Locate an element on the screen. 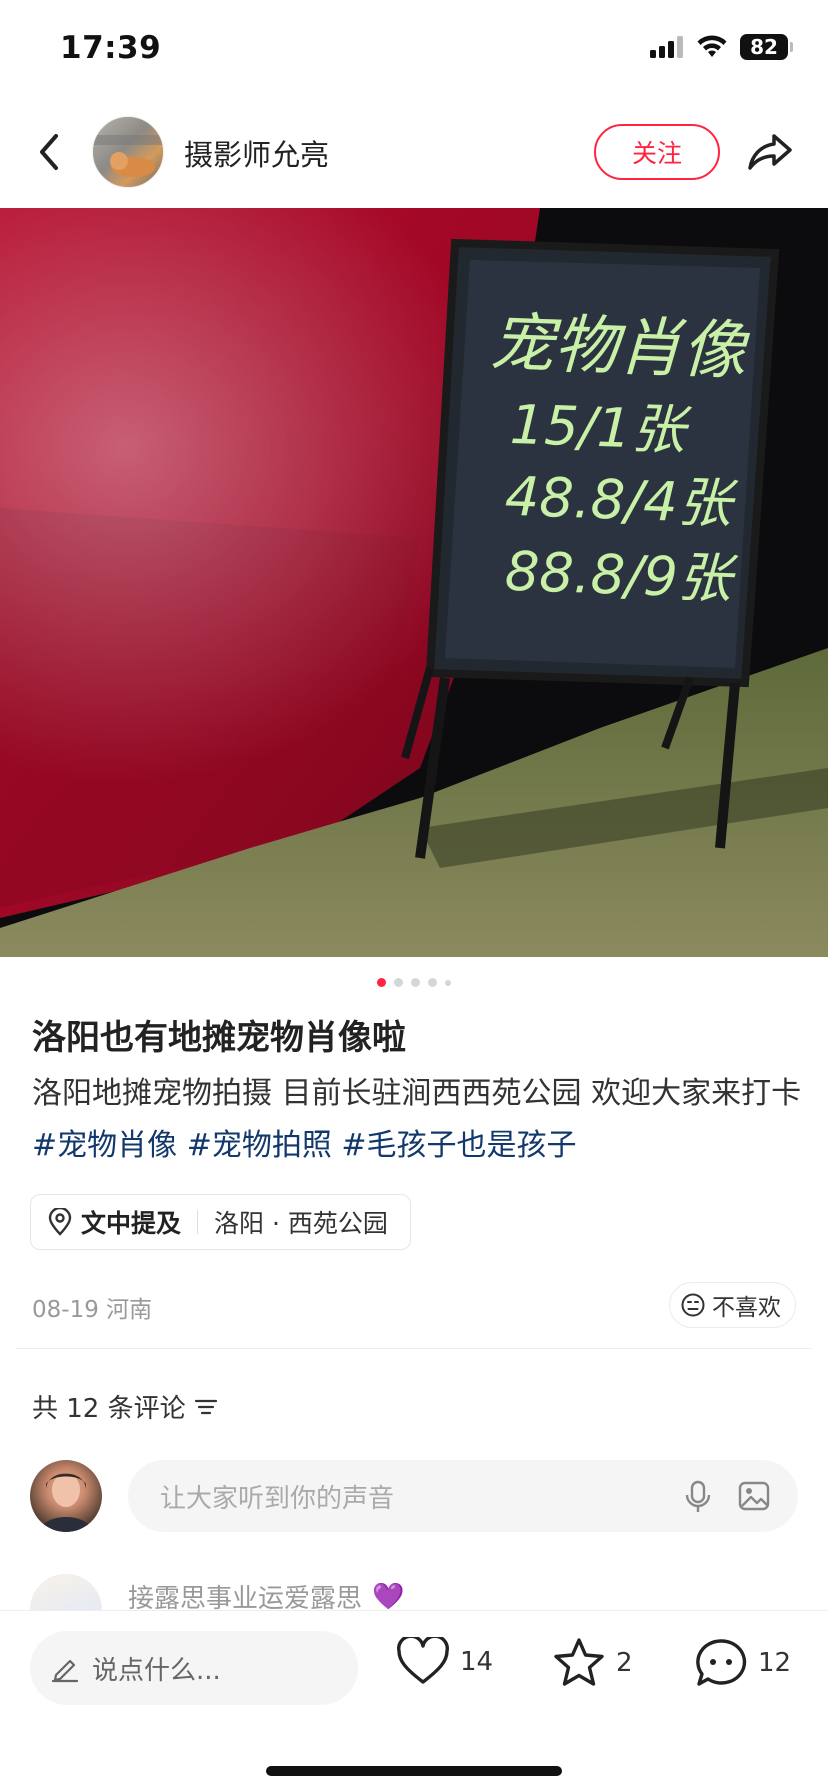 The height and width of the screenshot is (1792, 828). location-divider is located at coordinates (198, 1222).